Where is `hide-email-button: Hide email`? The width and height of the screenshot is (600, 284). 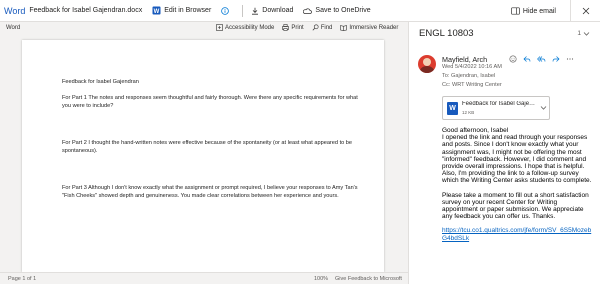
hide-email-button: Hide email is located at coordinates (533, 11).